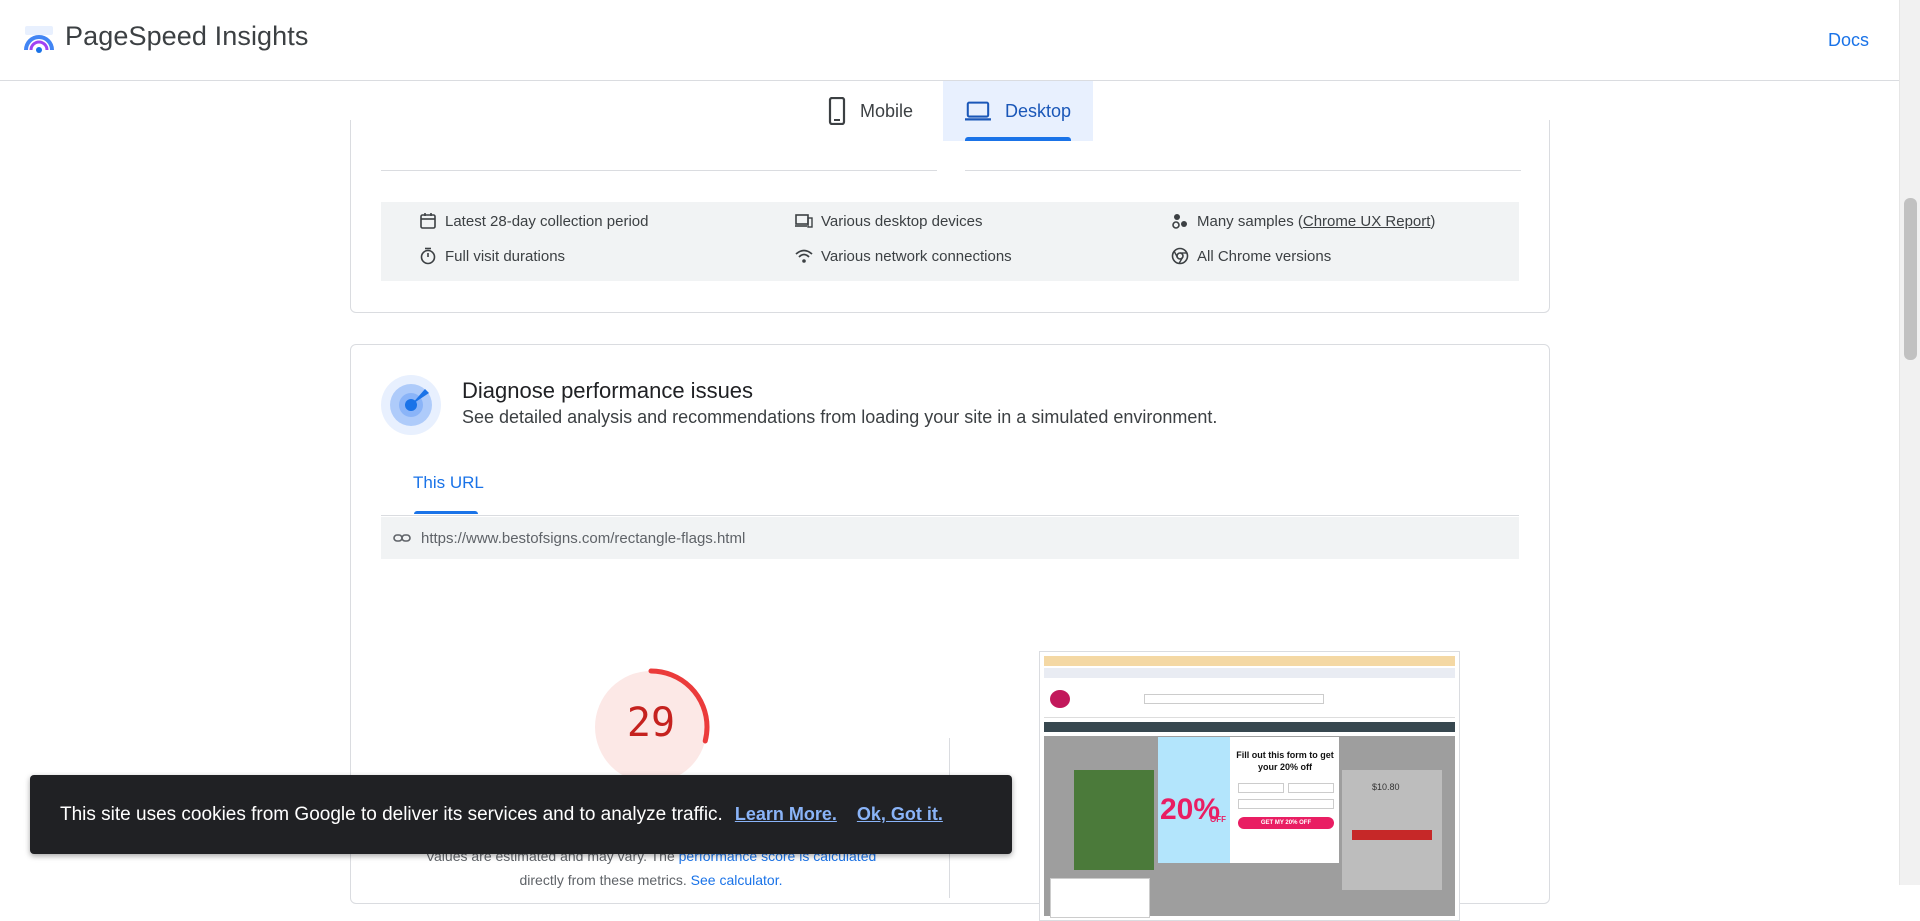 This screenshot has width=1920, height=921. What do you see at coordinates (547, 221) in the screenshot?
I see `info-text: Latest 28-day collection period` at bounding box center [547, 221].